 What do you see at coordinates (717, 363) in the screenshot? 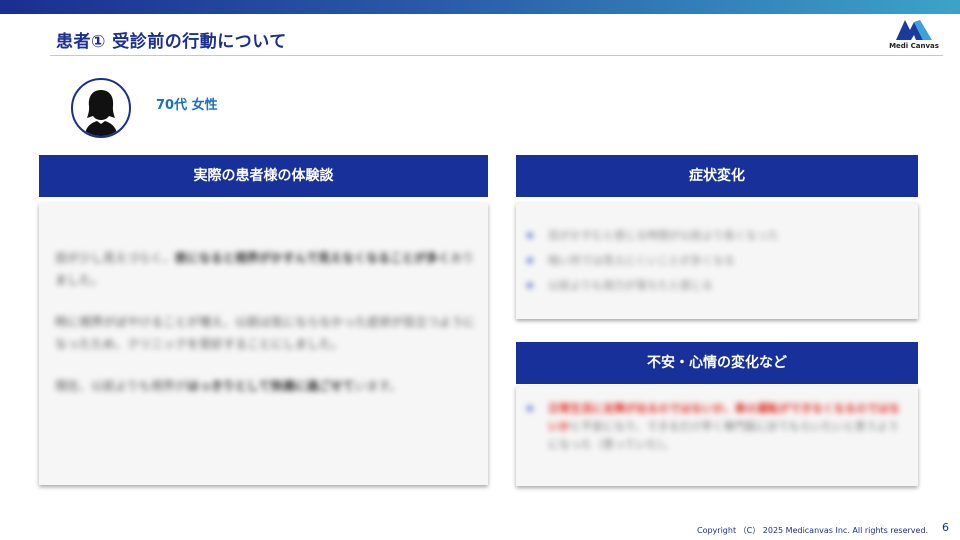
I see `anxiety-panel-header: 不安・心情の変化など` at bounding box center [717, 363].